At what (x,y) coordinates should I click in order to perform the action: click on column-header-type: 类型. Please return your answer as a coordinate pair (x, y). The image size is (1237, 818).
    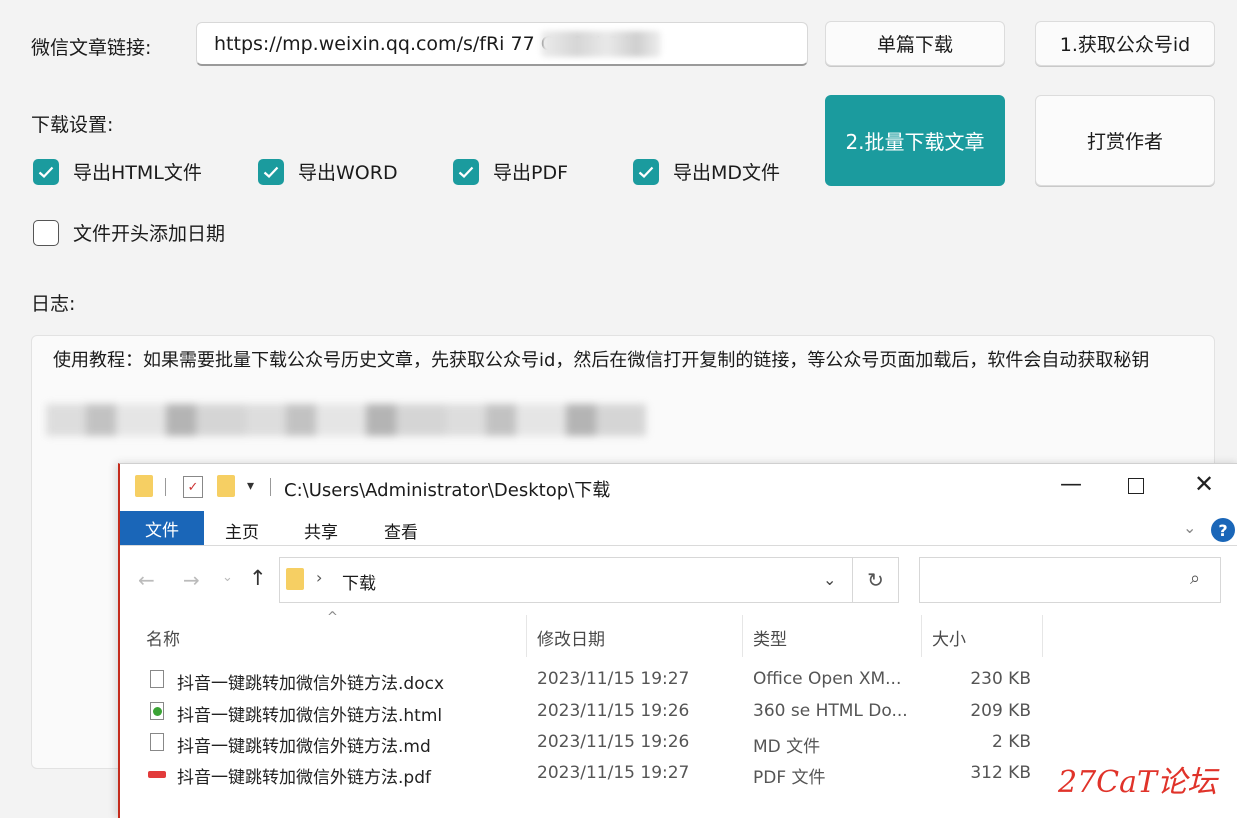
    Looking at the image, I should click on (770, 637).